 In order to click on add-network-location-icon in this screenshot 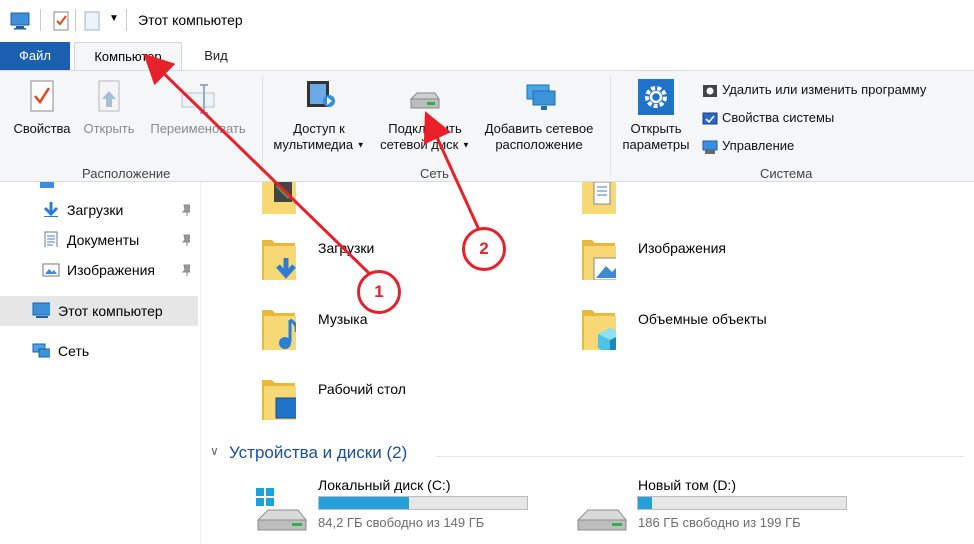, I will do `click(541, 97)`.